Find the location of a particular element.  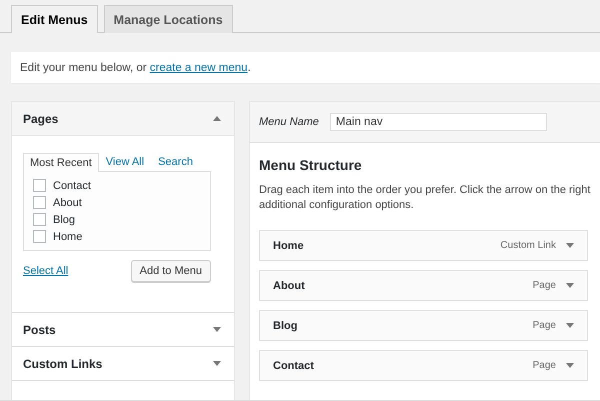

create-menu-link: create a new menu is located at coordinates (199, 68).